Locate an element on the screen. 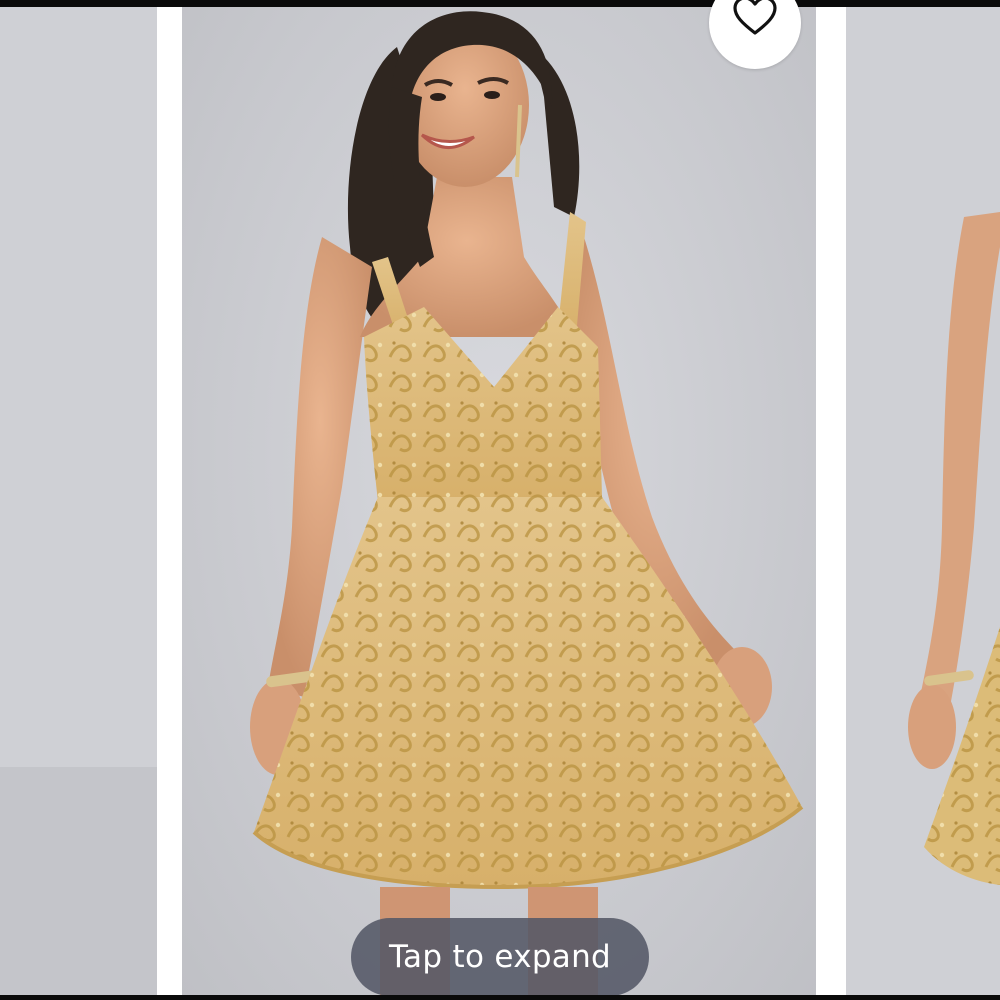 This screenshot has width=1000, height=1000. tap-to-expand-button: Tap to expand is located at coordinates (500, 957).